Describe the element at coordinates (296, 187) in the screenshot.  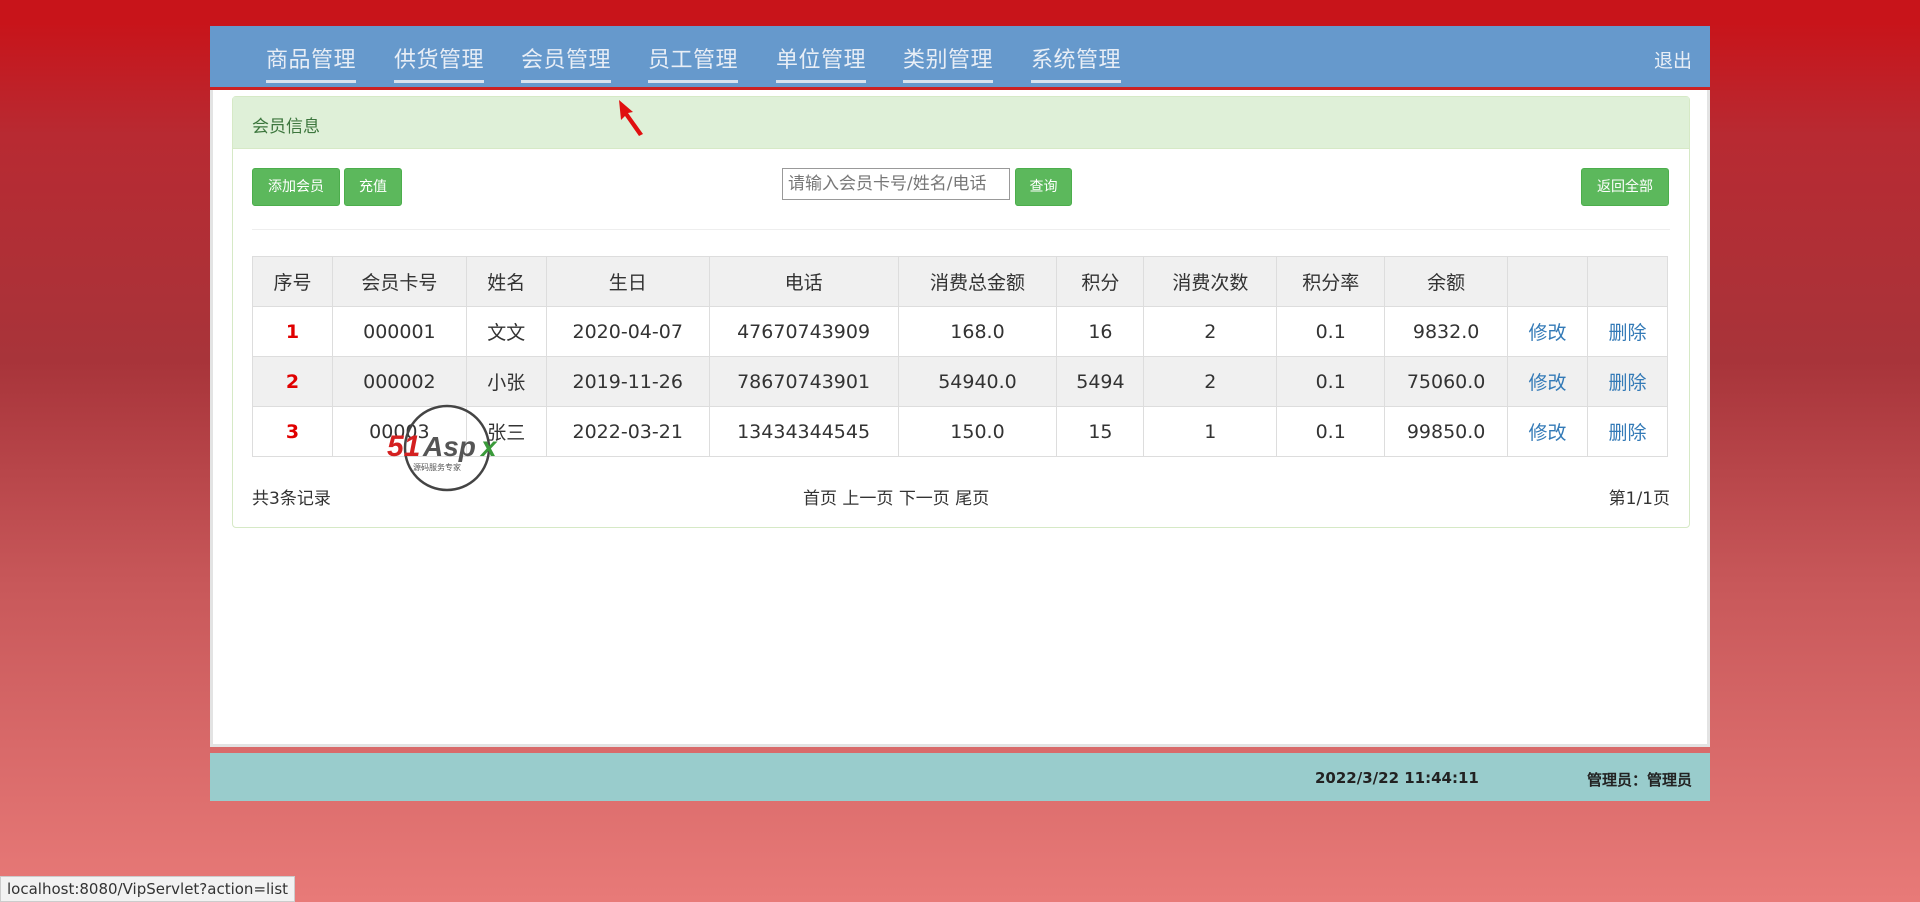
I see `add-member-button: 添加会员` at that location.